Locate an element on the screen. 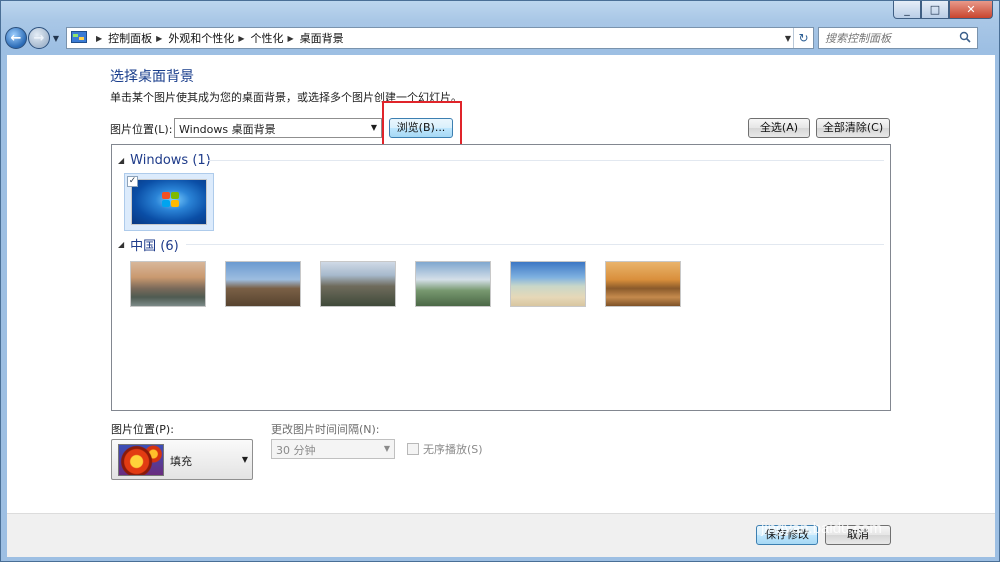  watermark-url: jingyan.baidu.com is located at coordinates (821, 528).